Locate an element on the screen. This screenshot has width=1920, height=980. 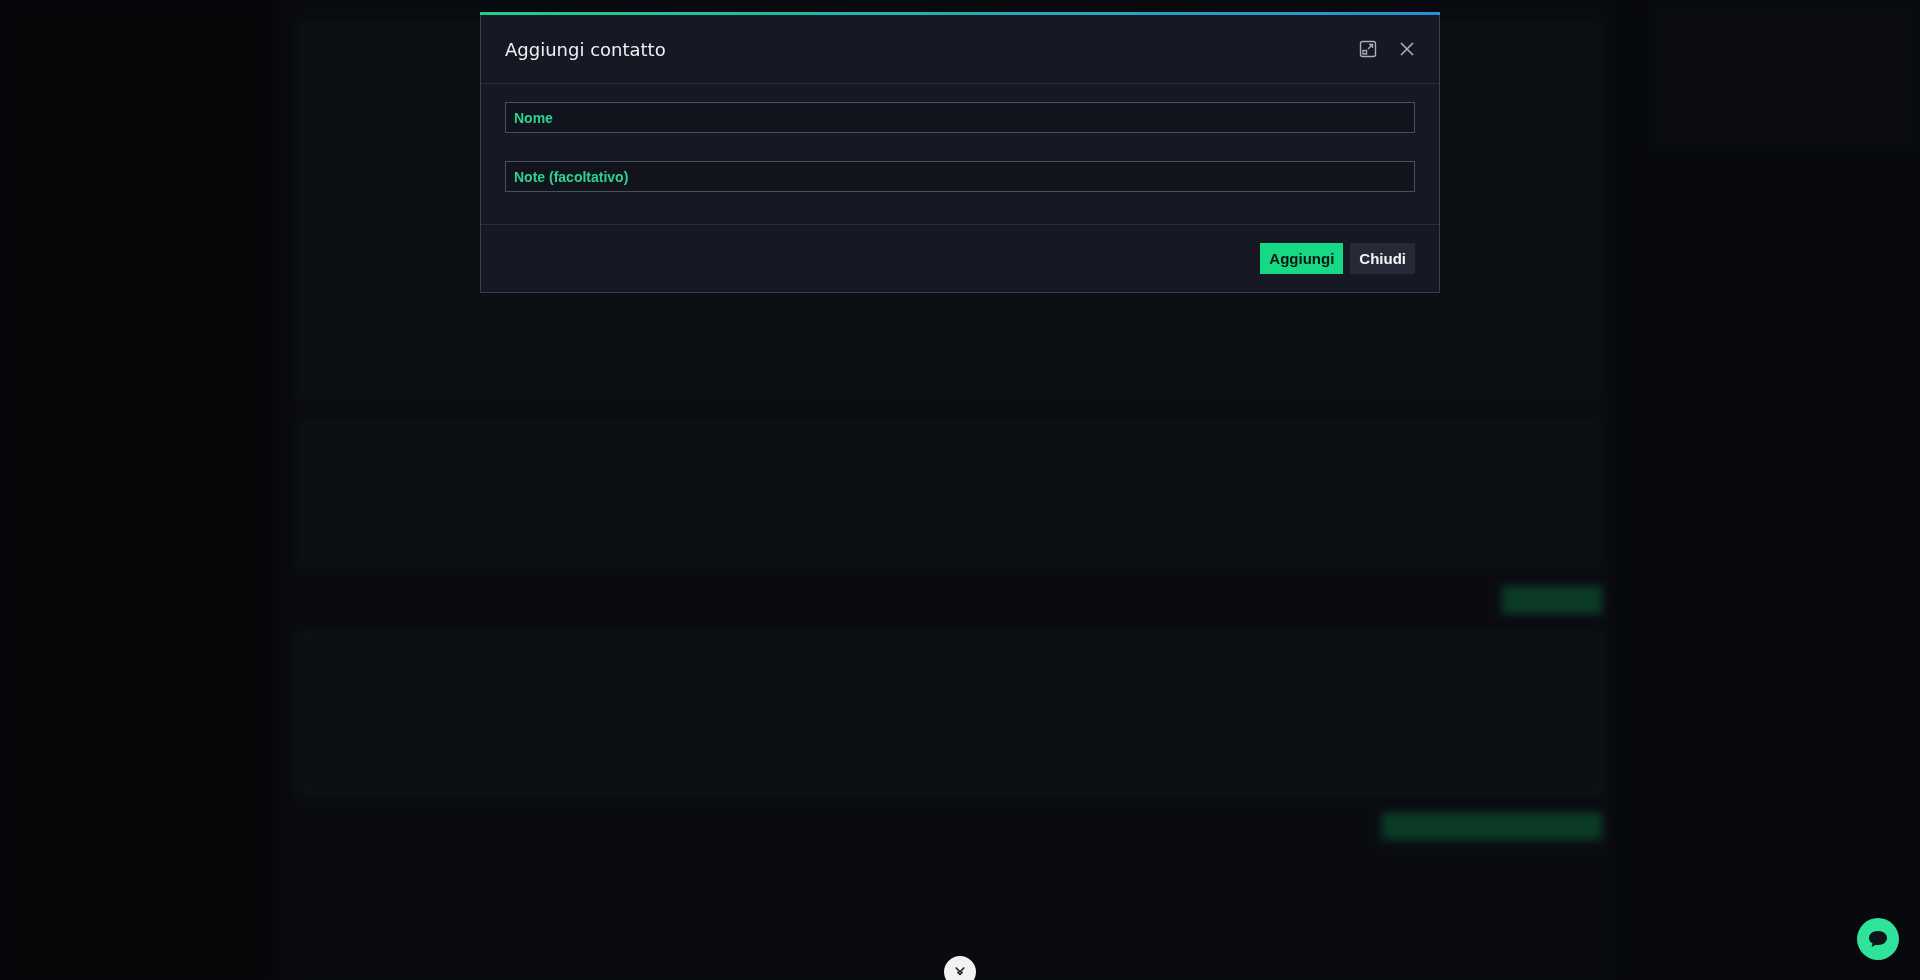
close-icon is located at coordinates (1407, 49).